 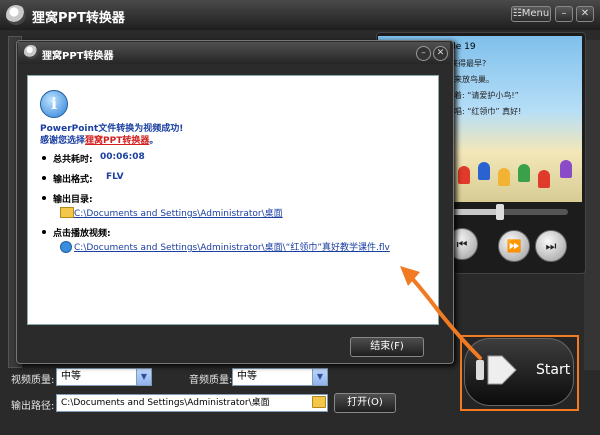 I want to click on menu-icon: ☷, so click(x=517, y=13).